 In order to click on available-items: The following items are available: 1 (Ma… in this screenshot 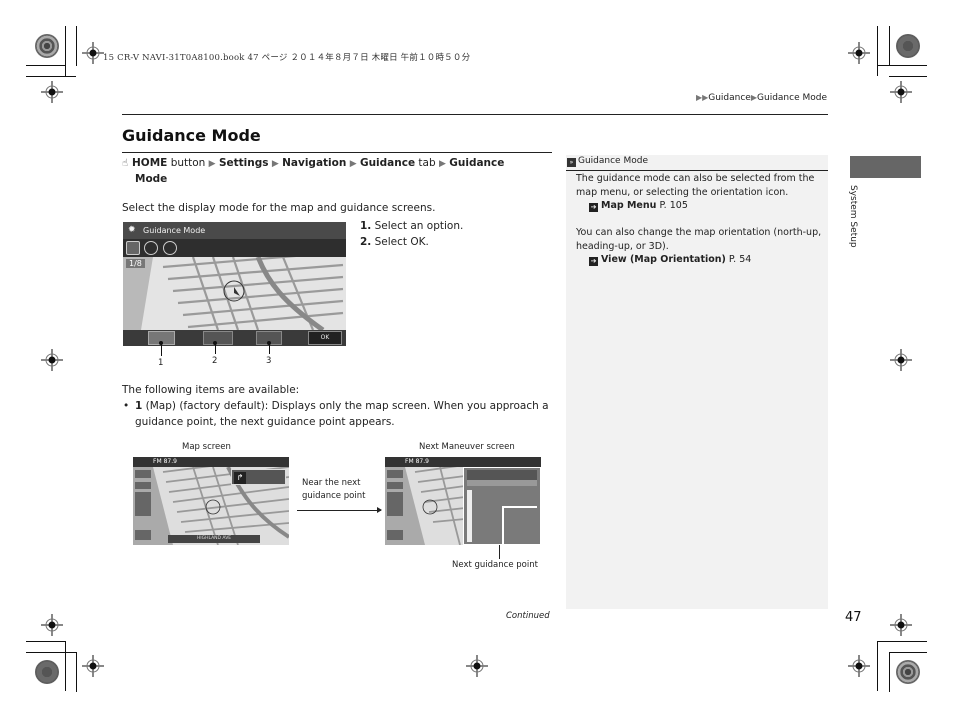, I will do `click(337, 406)`.